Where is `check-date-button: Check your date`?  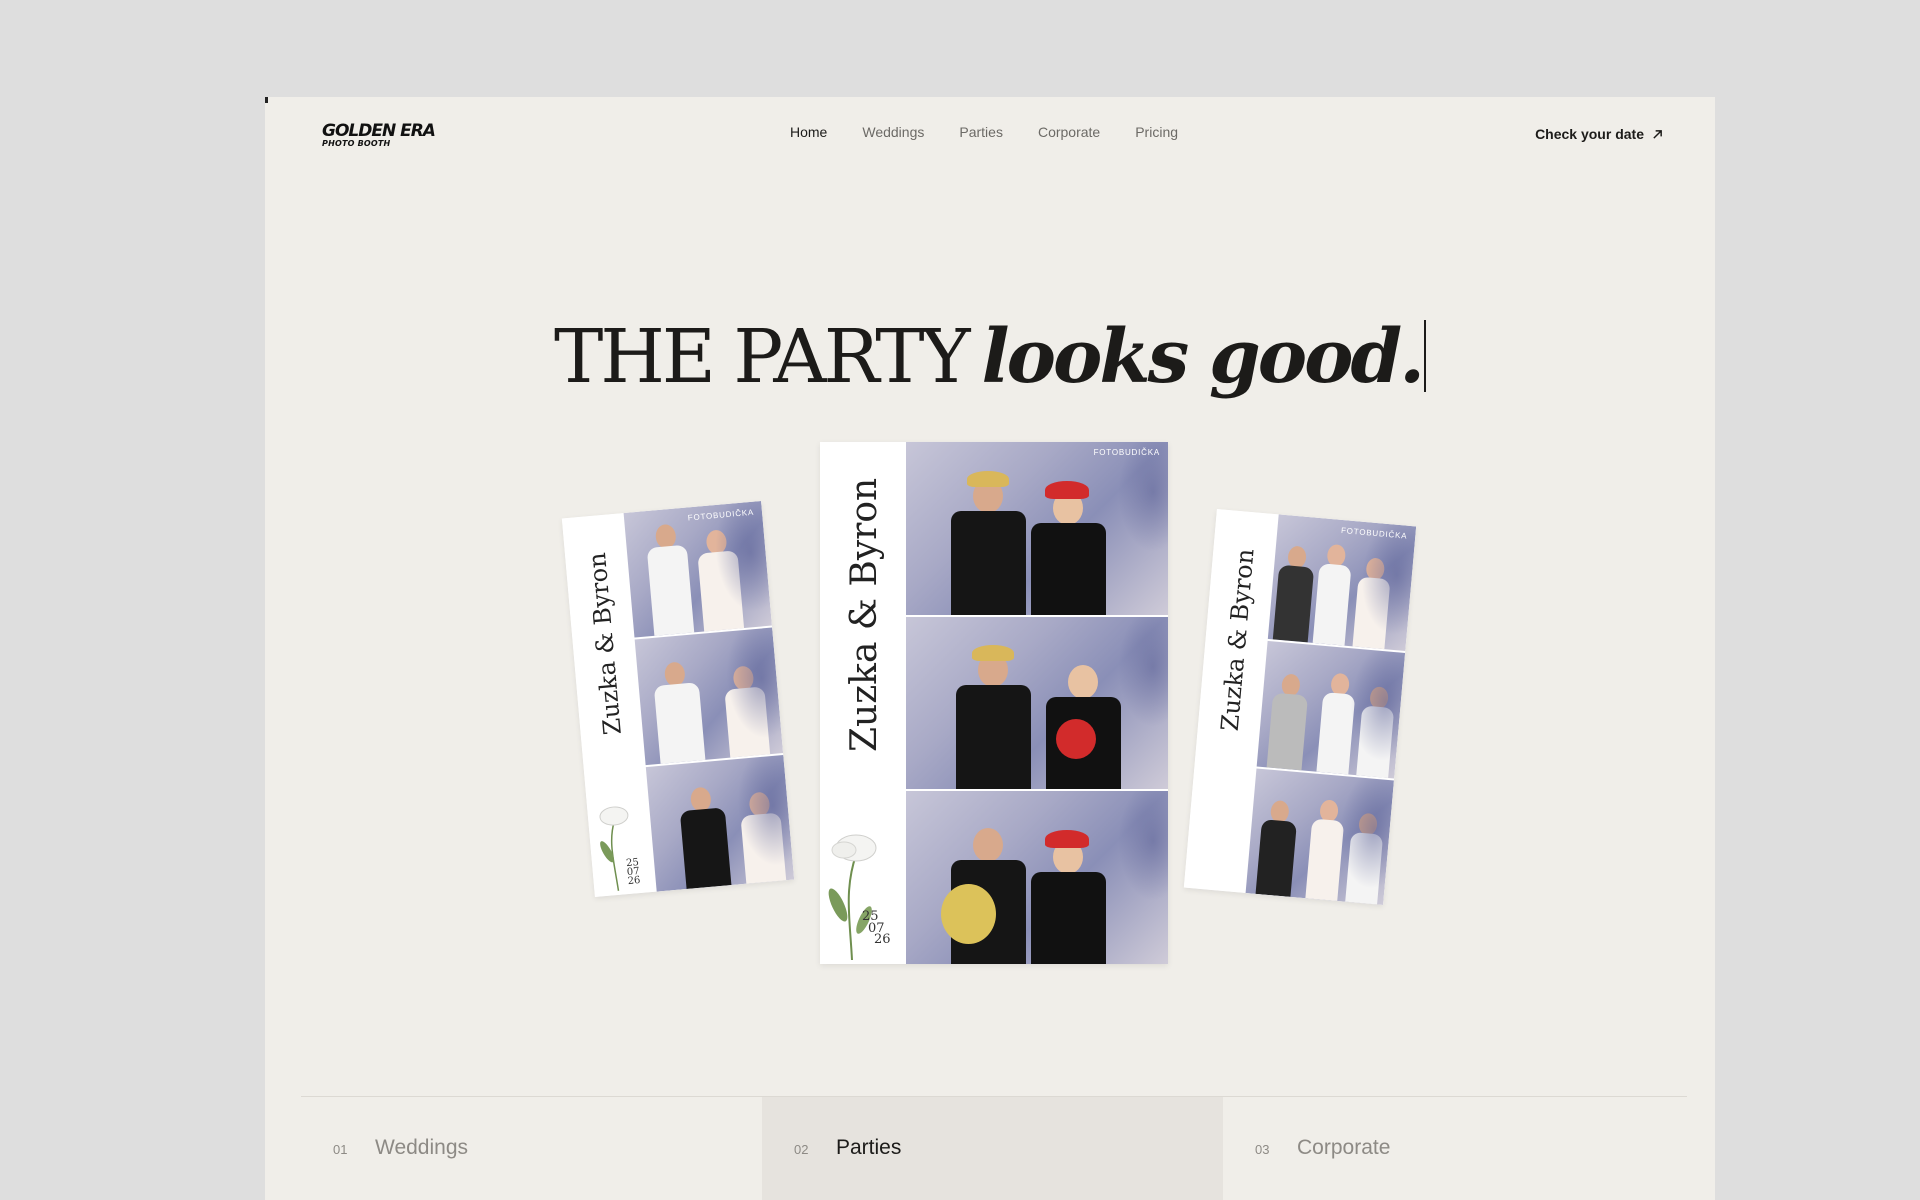 check-date-button: Check your date is located at coordinates (1599, 134).